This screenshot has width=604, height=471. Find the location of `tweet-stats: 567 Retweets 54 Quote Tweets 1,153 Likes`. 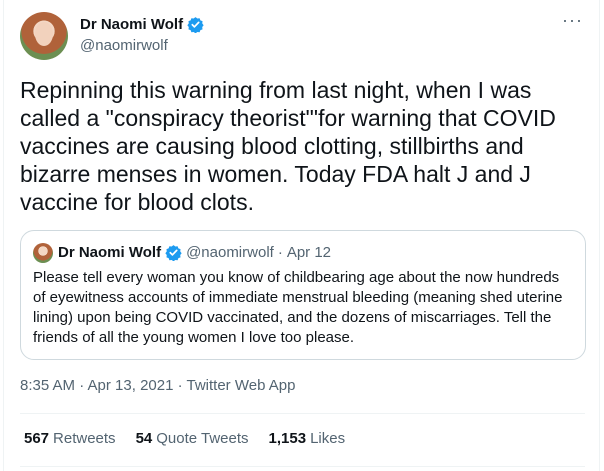

tweet-stats: 567 Retweets 54 Quote Tweets 1,153 Likes is located at coordinates (184, 438).